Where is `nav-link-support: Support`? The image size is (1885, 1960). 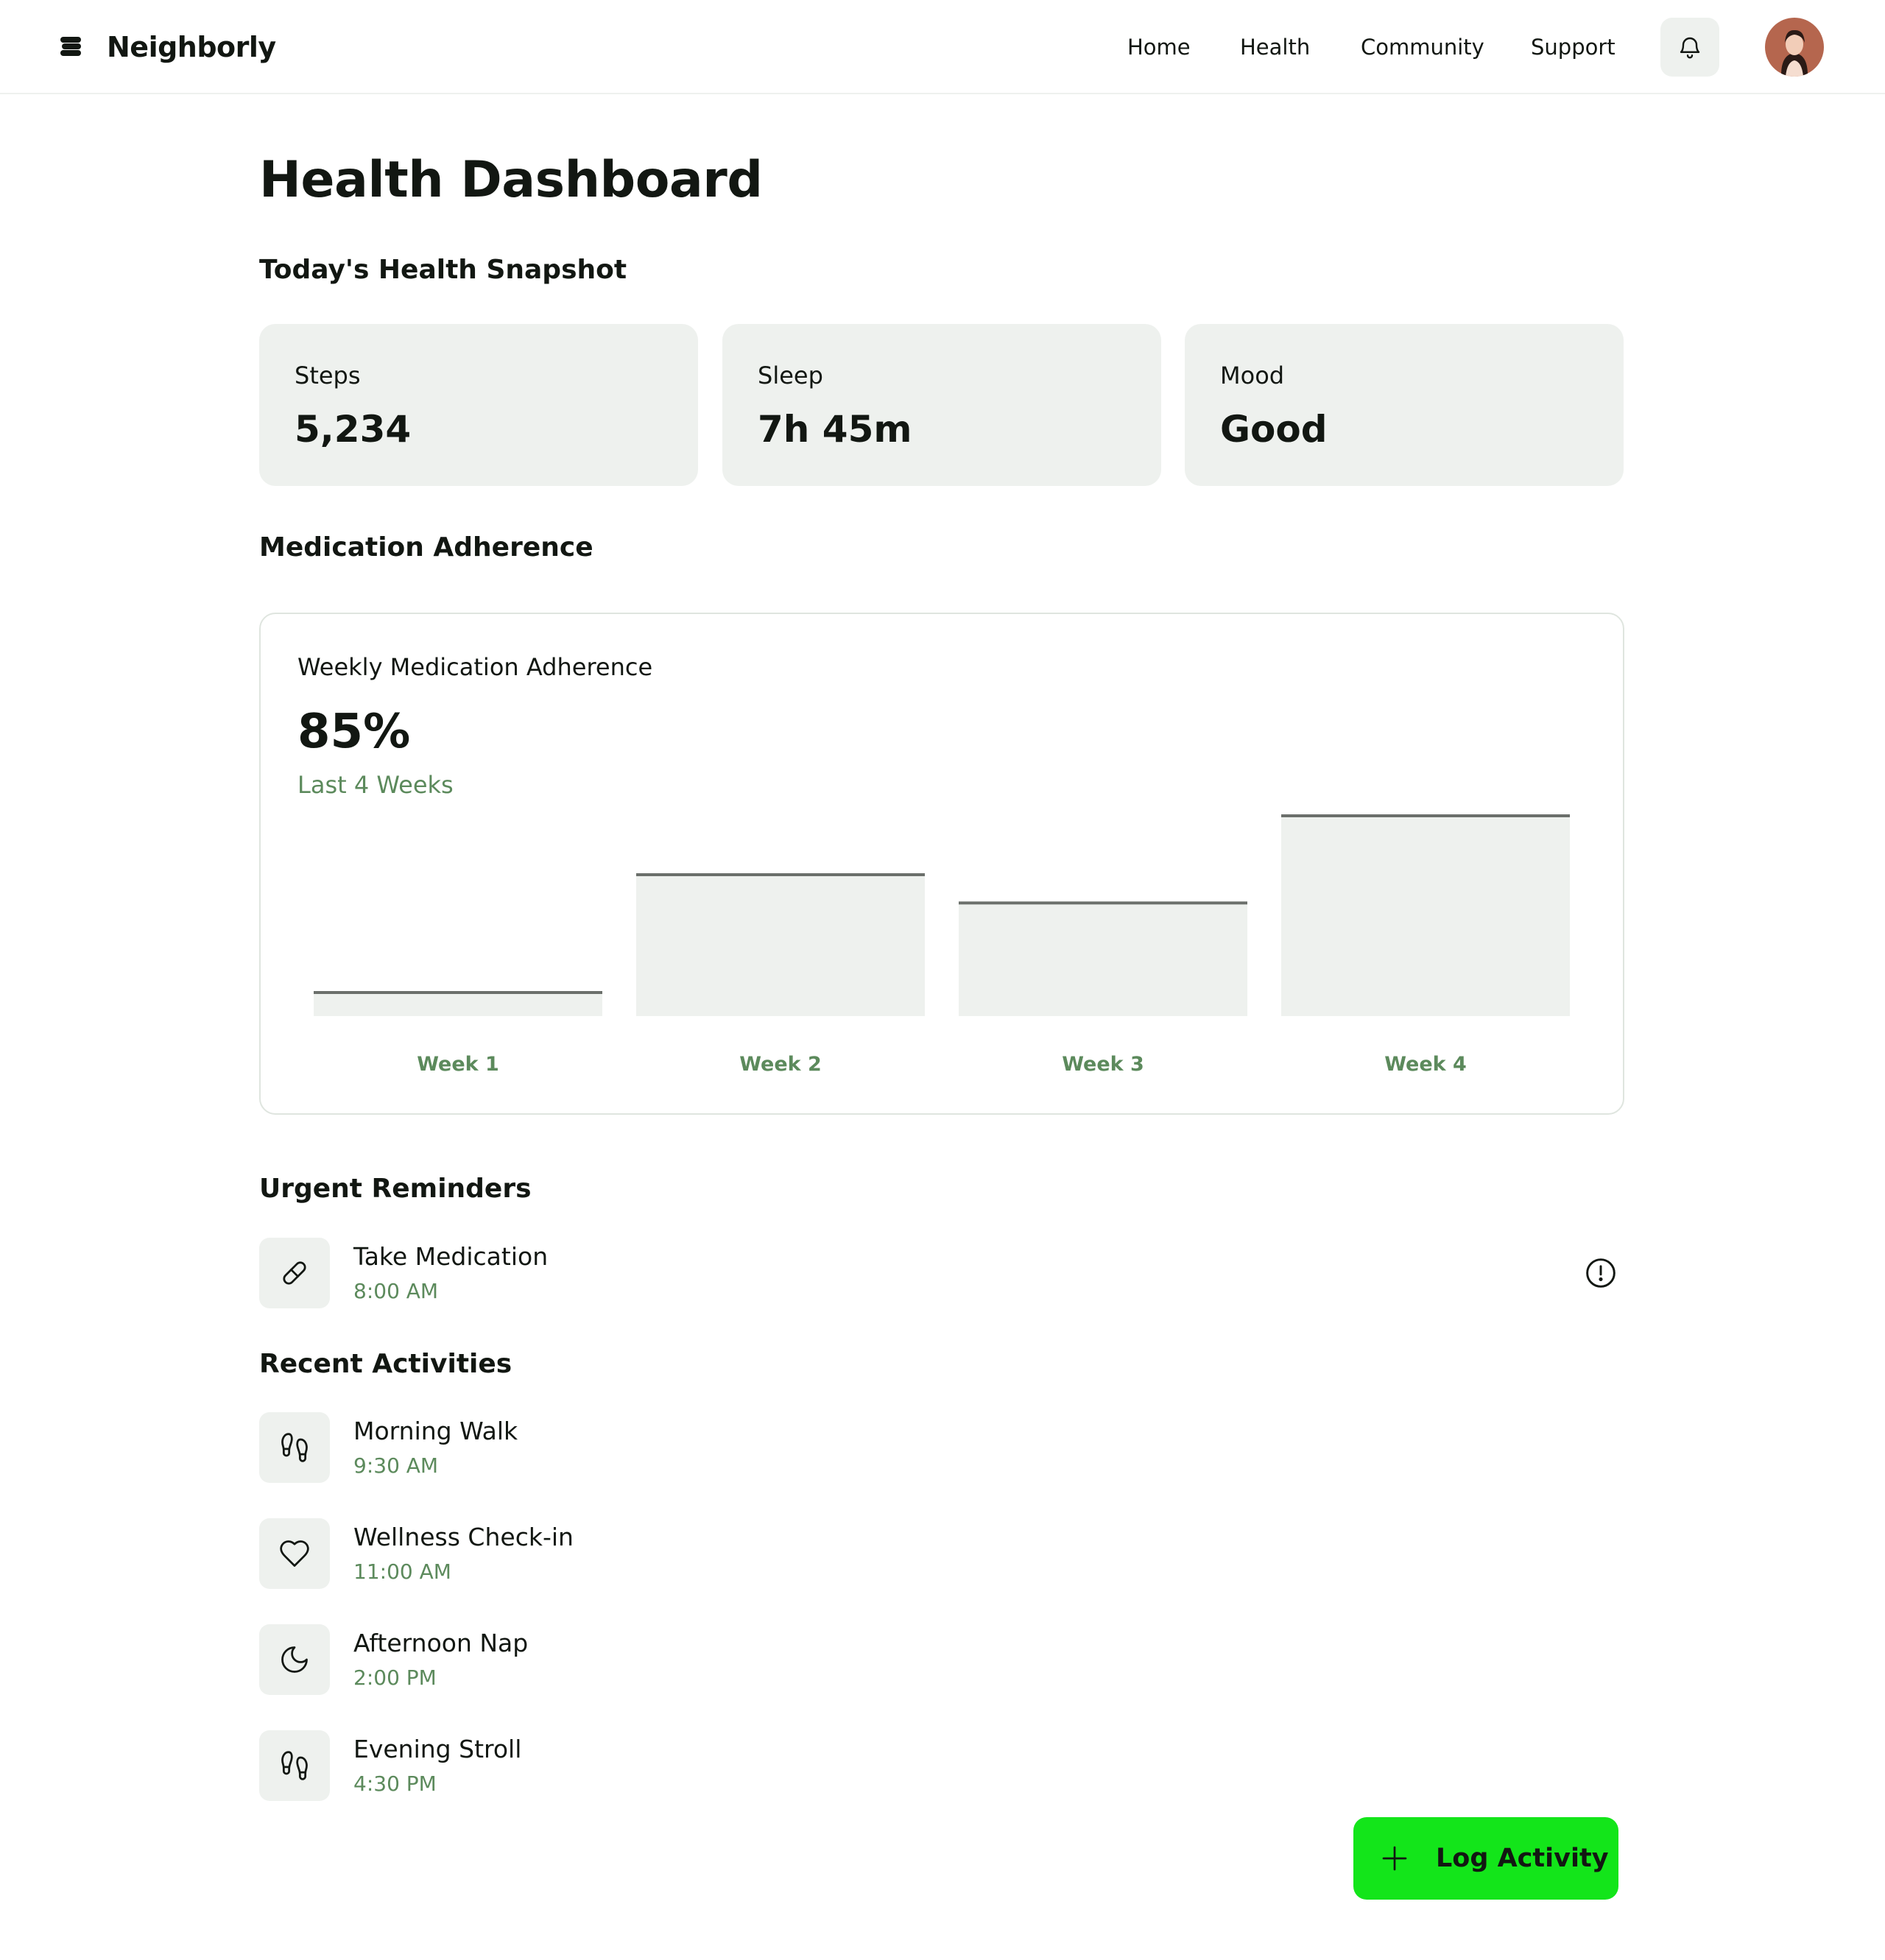 nav-link-support: Support is located at coordinates (1573, 47).